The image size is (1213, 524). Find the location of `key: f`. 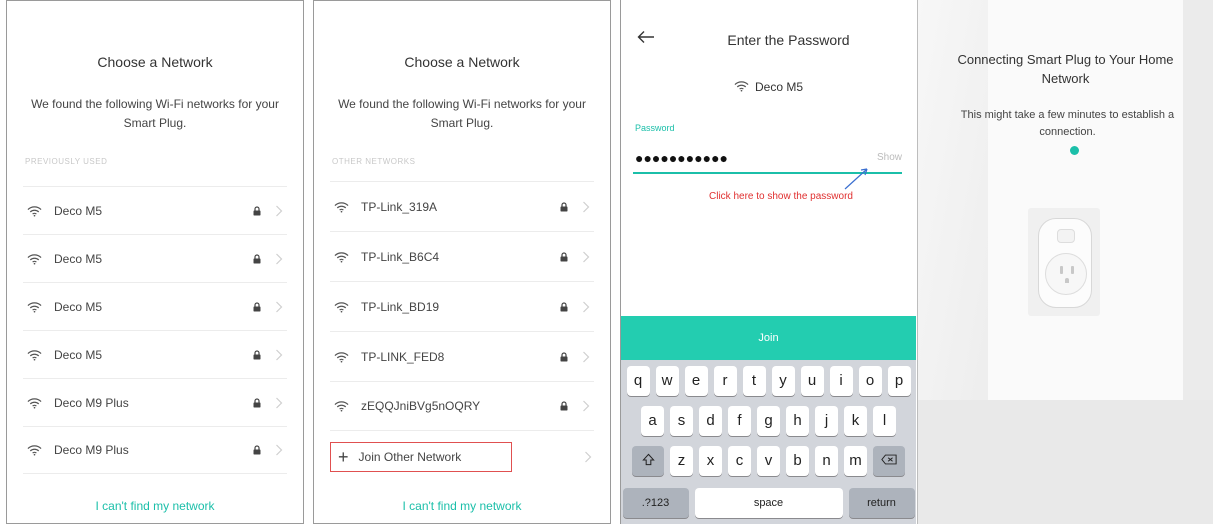

key: f is located at coordinates (739, 421).